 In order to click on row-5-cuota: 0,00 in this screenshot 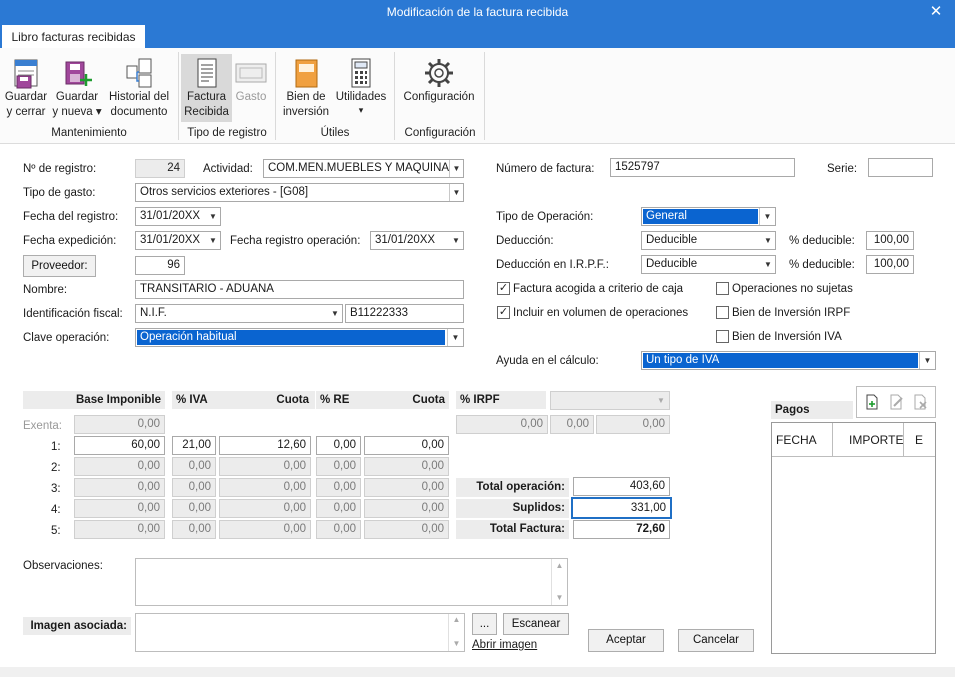, I will do `click(265, 529)`.